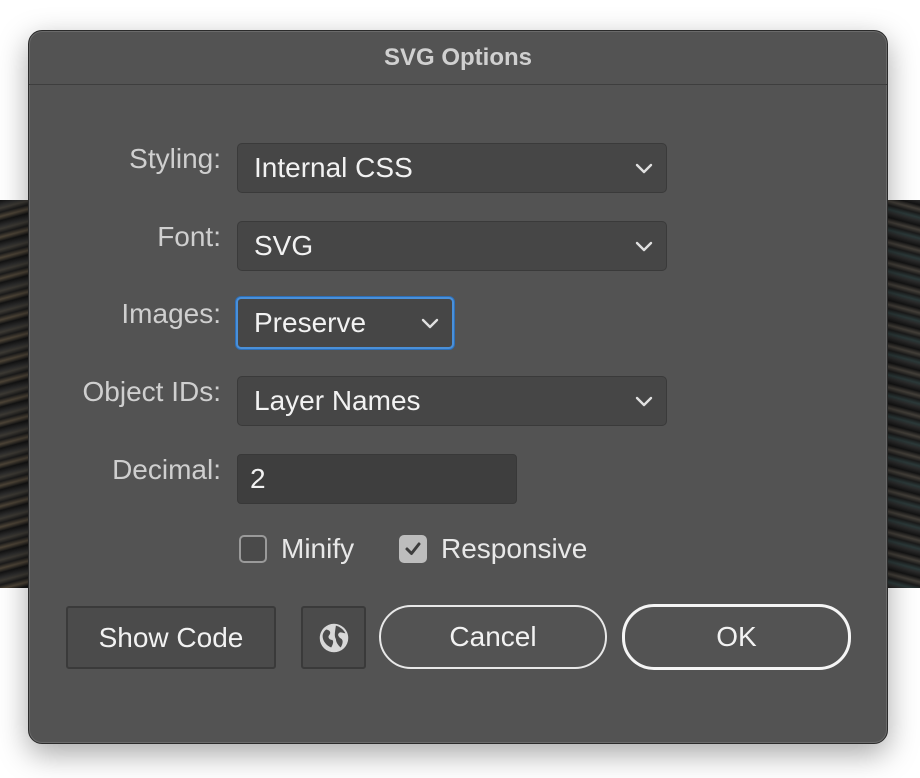 This screenshot has height=778, width=920. Describe the element at coordinates (452, 401) in the screenshot. I see `object-ids-select: Layer Names` at that location.